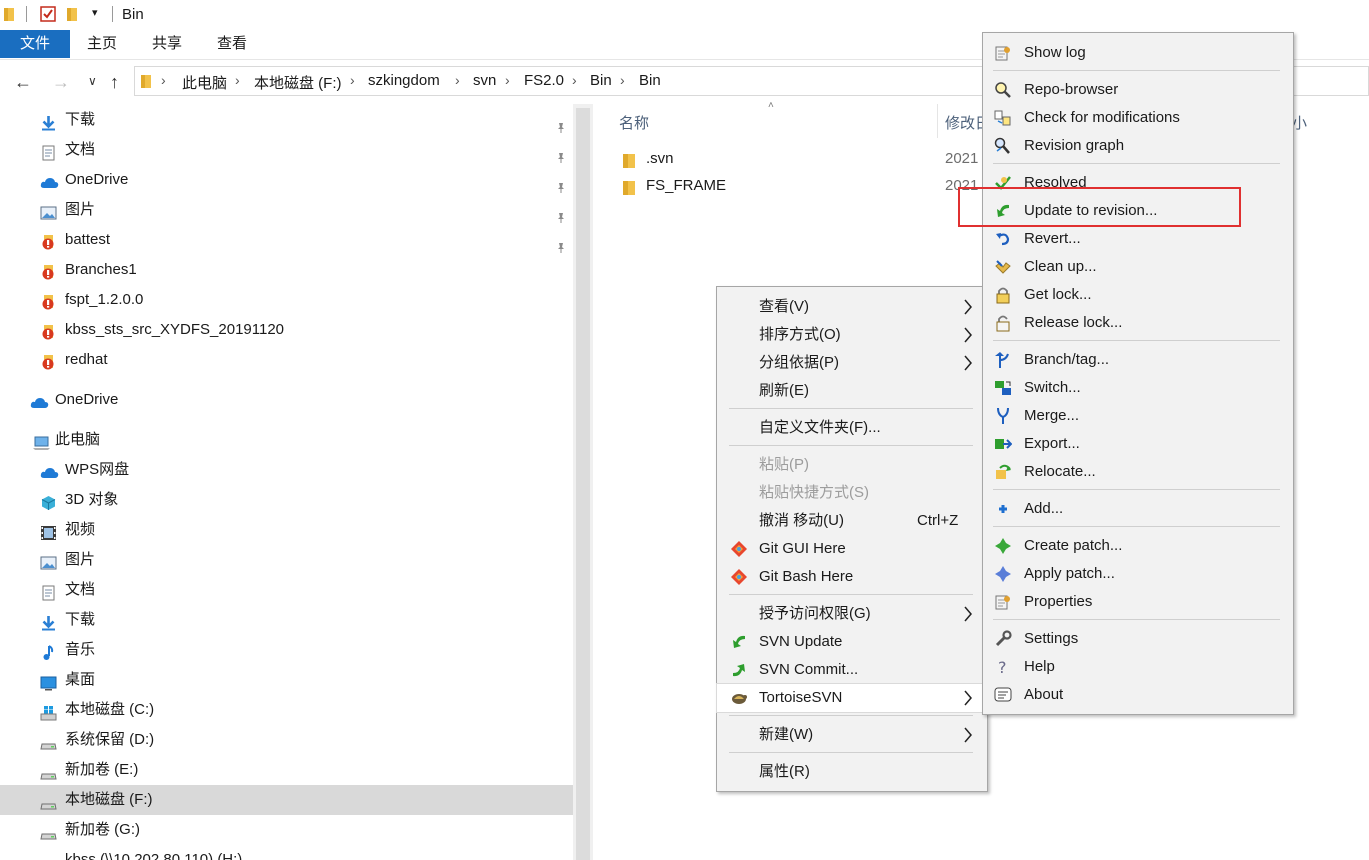 Image resolution: width=1369 pixels, height=860 pixels. What do you see at coordinates (1137, 639) in the screenshot?
I see `menu-item-settings: Settings` at bounding box center [1137, 639].